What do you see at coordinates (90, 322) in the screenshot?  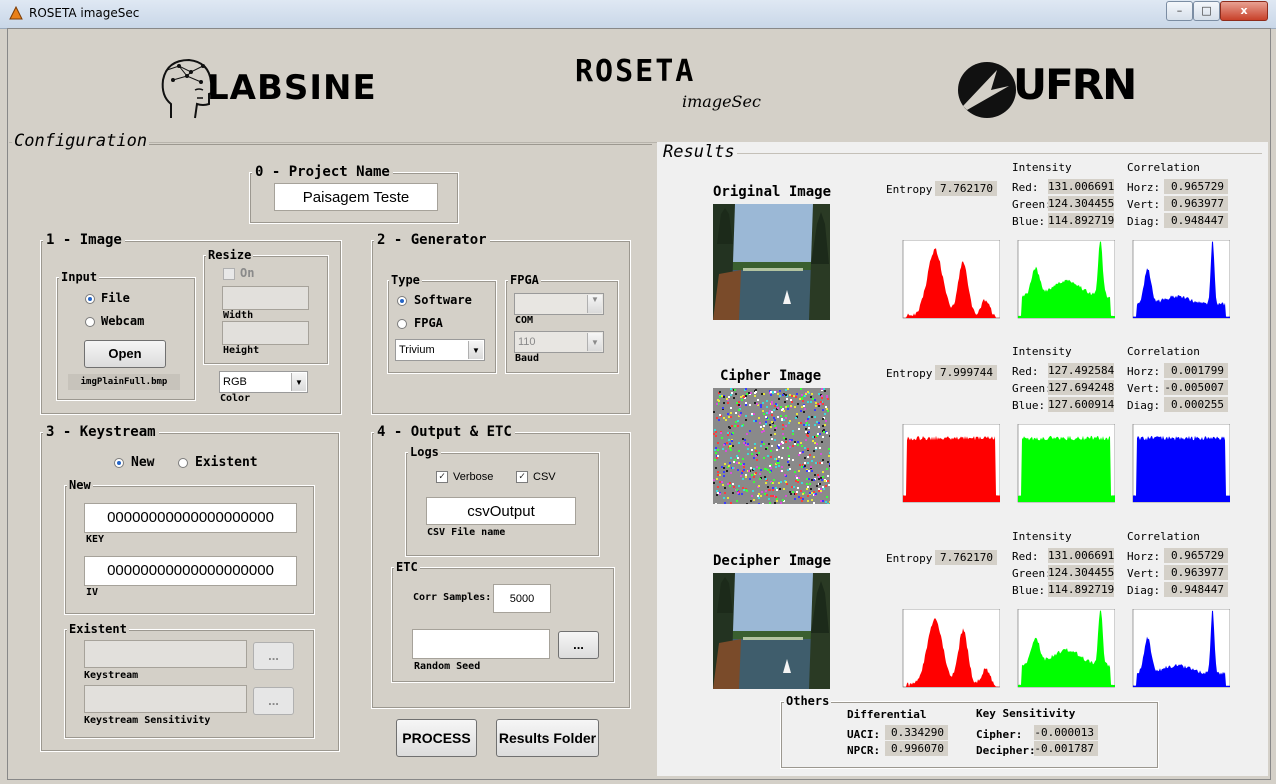 I see `webcam-radio` at bounding box center [90, 322].